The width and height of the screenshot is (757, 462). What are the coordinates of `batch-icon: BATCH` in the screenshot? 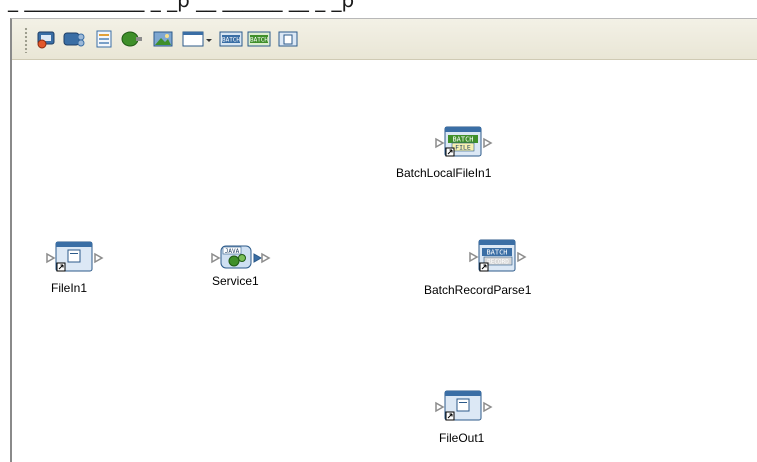 It's located at (231, 39).